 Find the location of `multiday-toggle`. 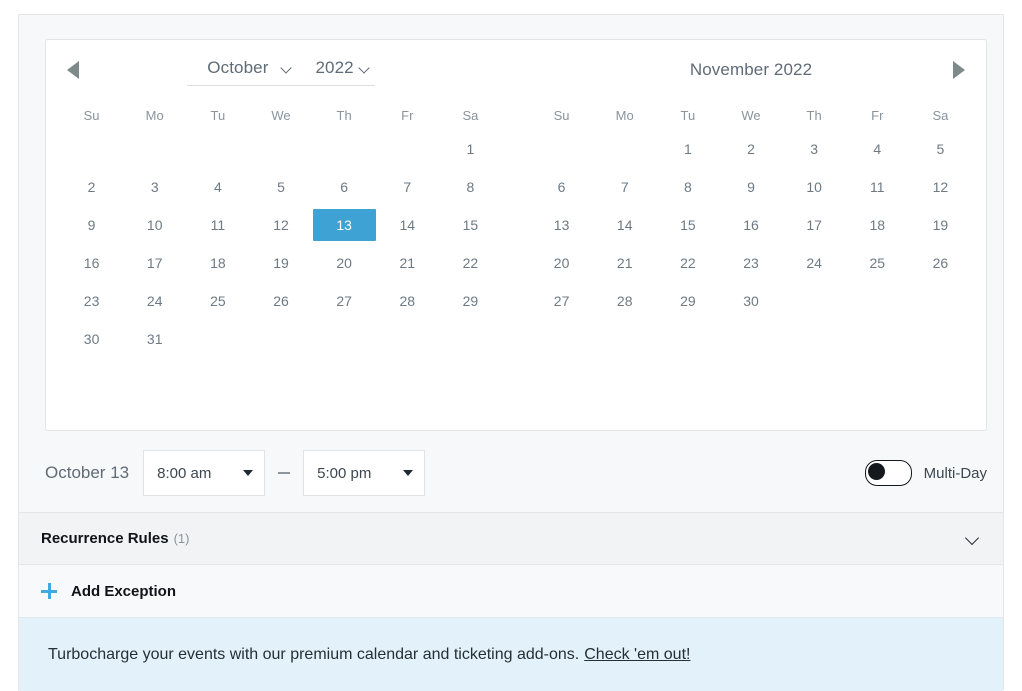

multiday-toggle is located at coordinates (888, 473).